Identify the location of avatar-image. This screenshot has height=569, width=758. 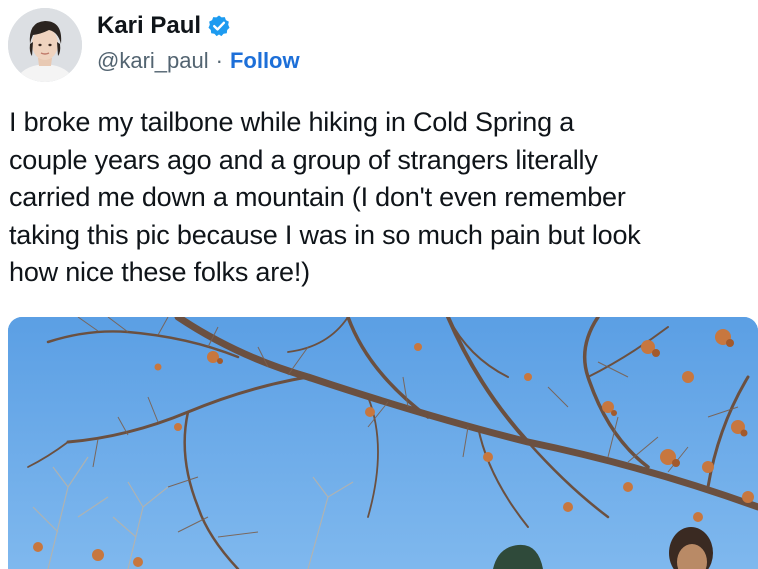
(45, 45).